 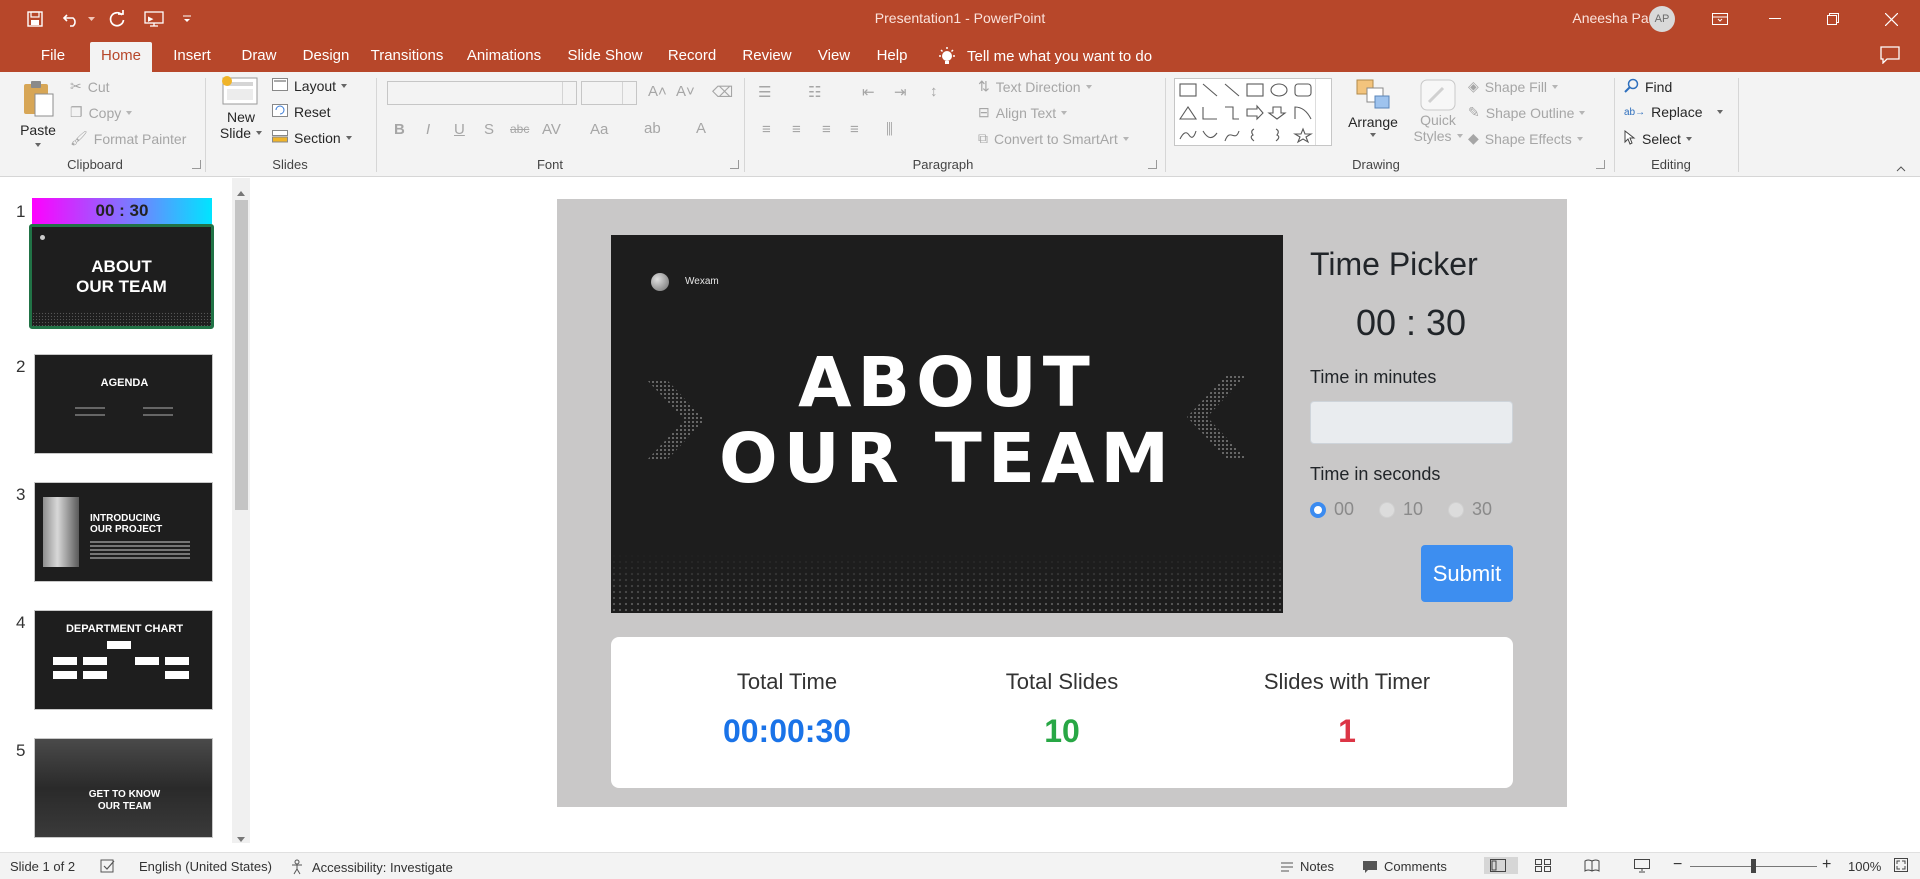 I want to click on align-center-icon: ≡, so click(x=796, y=129).